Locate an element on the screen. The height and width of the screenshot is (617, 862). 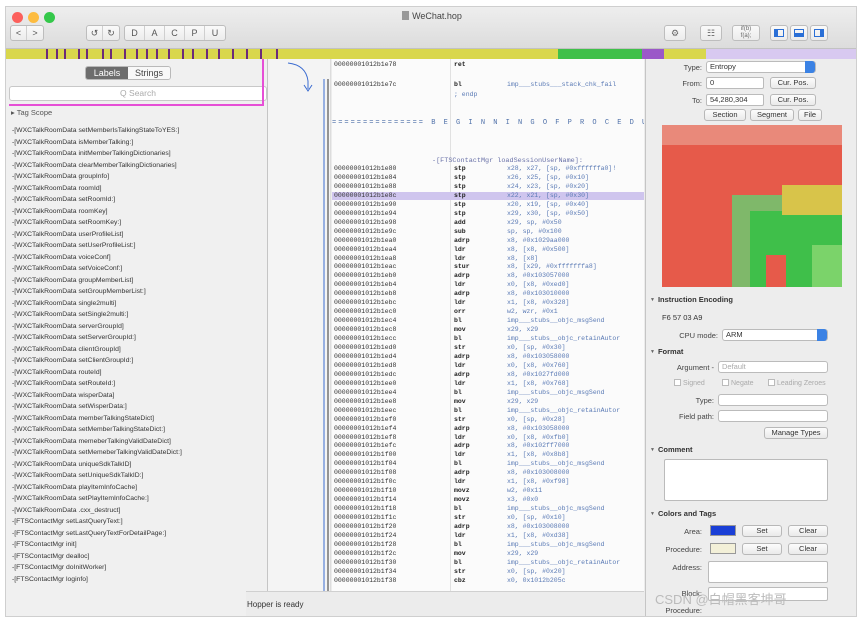
code-line: 00000001012b1e78 ret is located at coordinates (488, 65).